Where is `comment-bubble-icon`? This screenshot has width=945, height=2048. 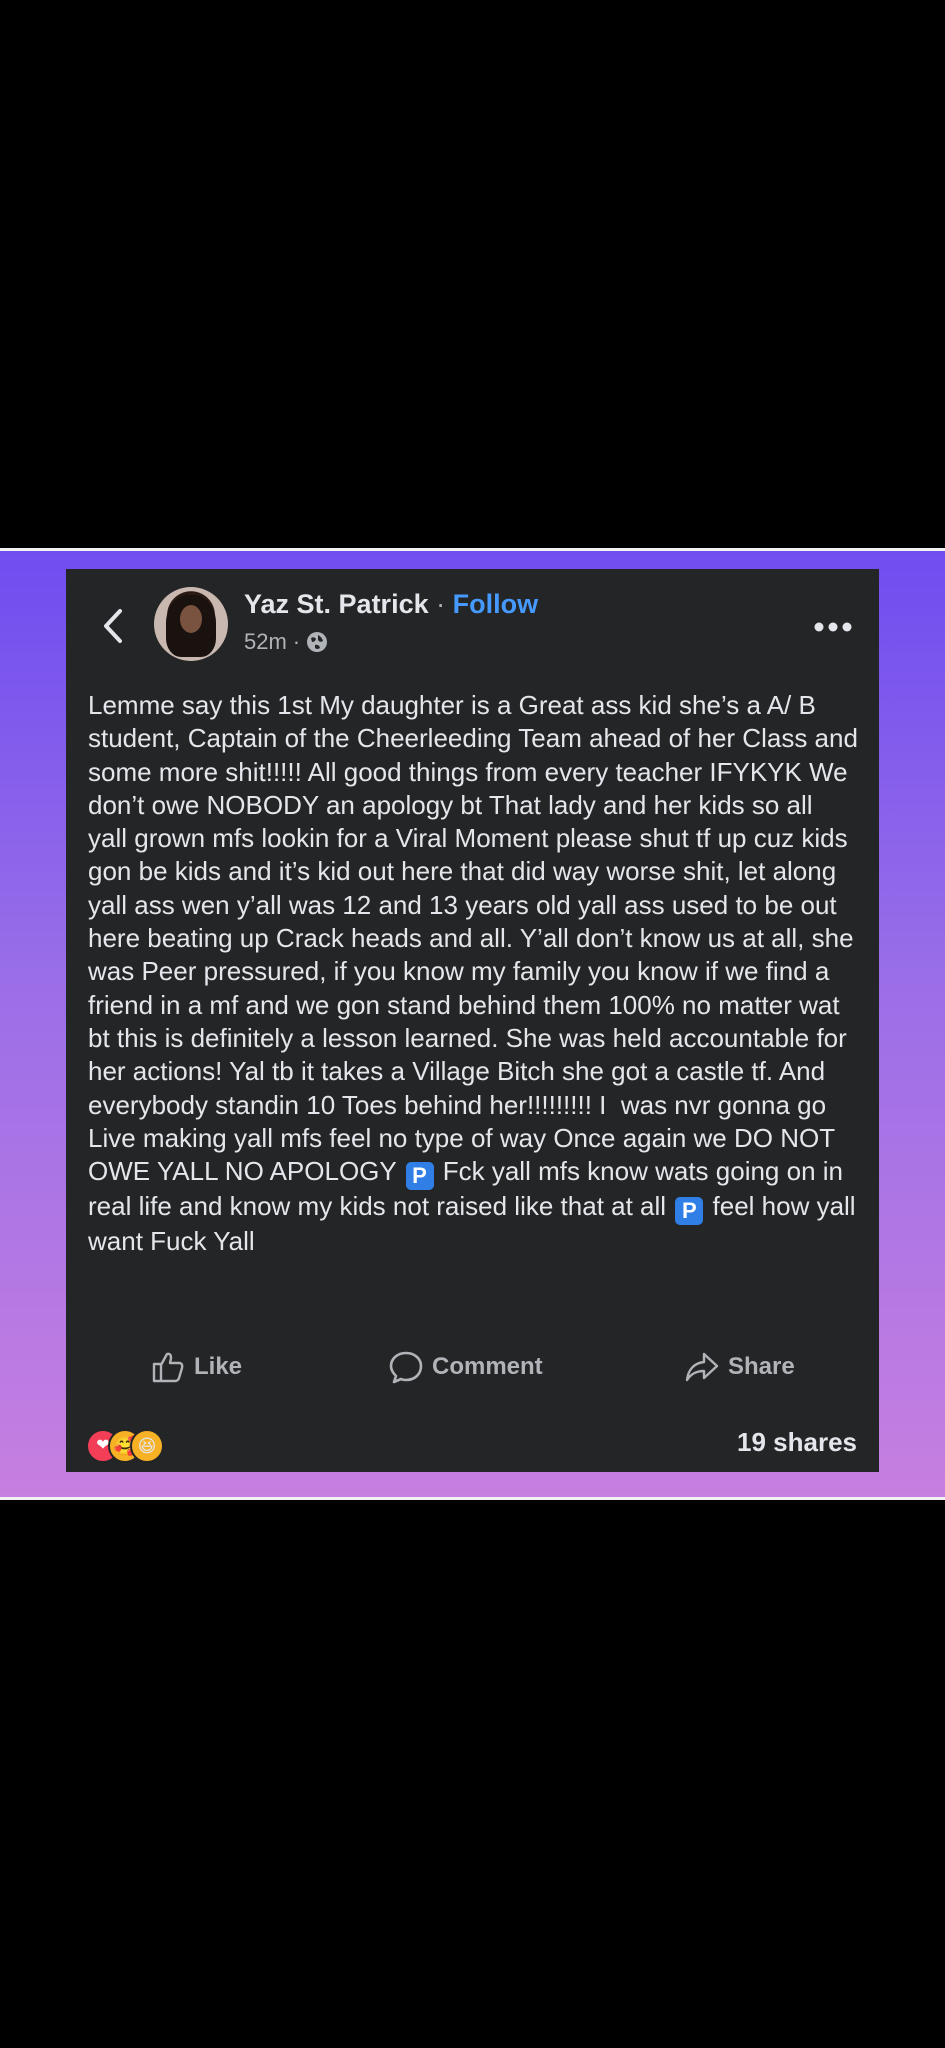
comment-bubble-icon is located at coordinates (406, 1367).